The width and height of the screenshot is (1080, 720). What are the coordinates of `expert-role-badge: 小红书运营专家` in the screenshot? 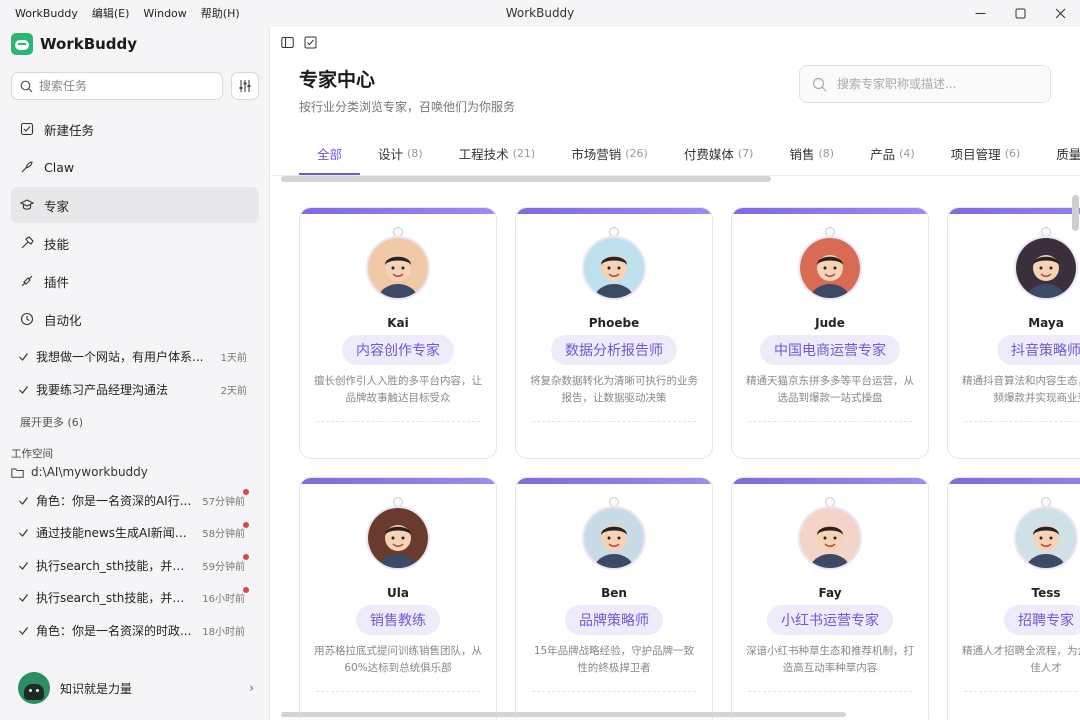 It's located at (830, 620).